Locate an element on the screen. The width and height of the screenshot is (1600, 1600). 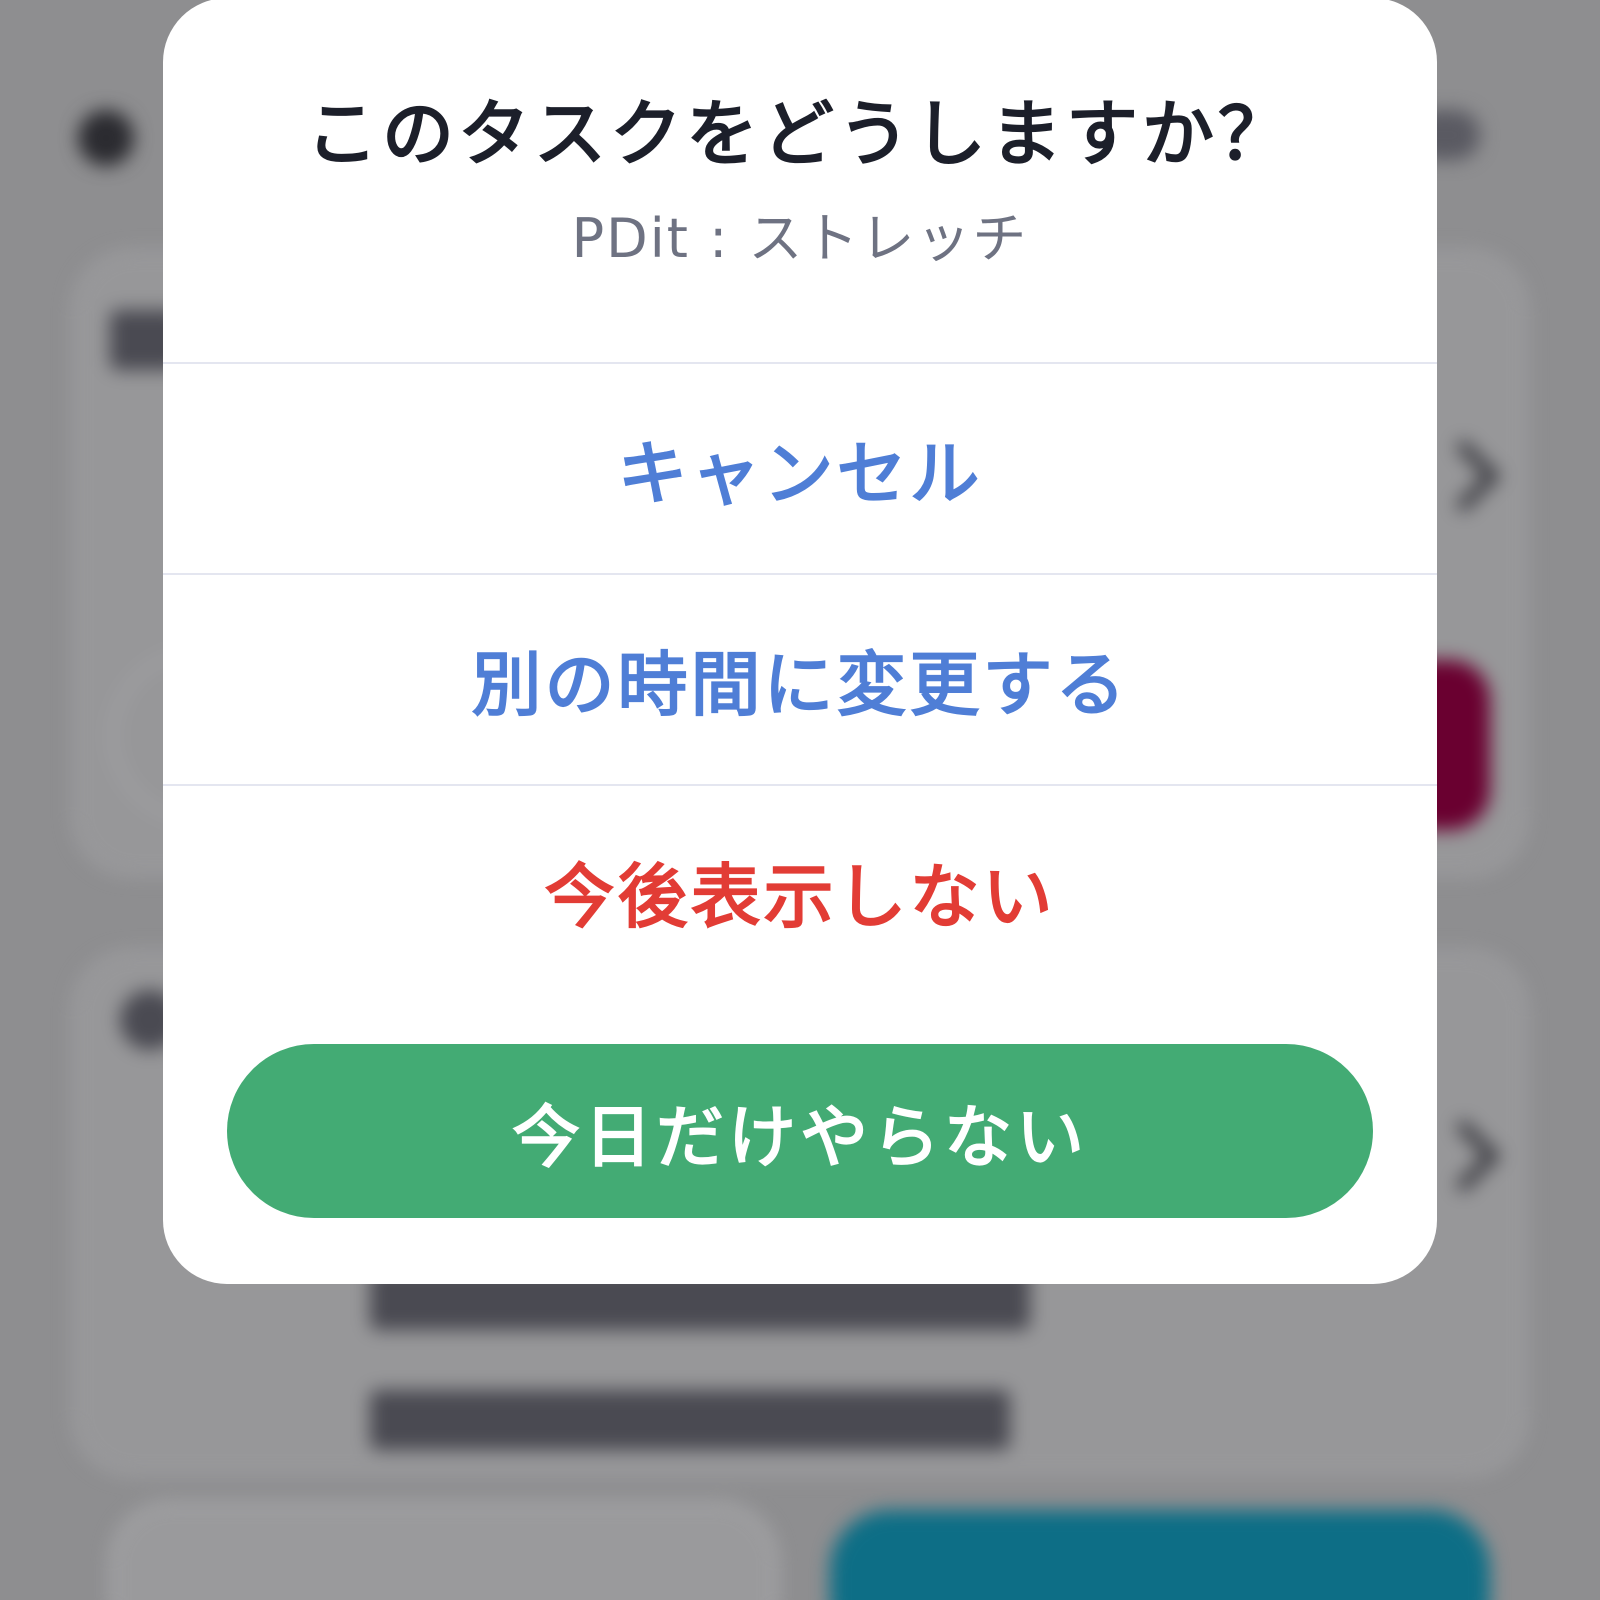
background-primary-button is located at coordinates (1160, 1555).